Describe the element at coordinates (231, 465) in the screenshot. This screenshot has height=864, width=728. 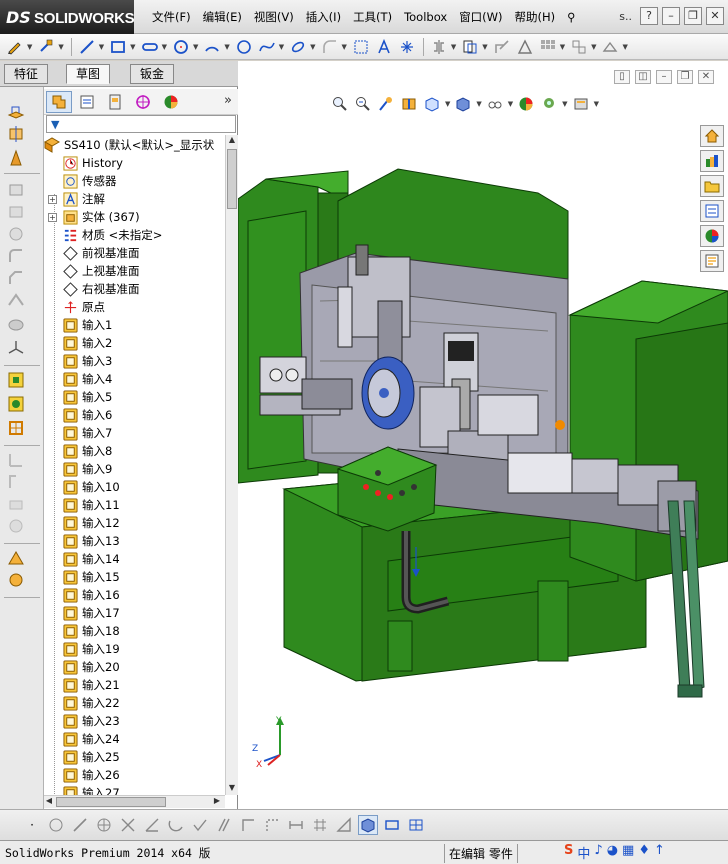
I see `tree-vertical-scrollbar: ▲ ▼` at that location.